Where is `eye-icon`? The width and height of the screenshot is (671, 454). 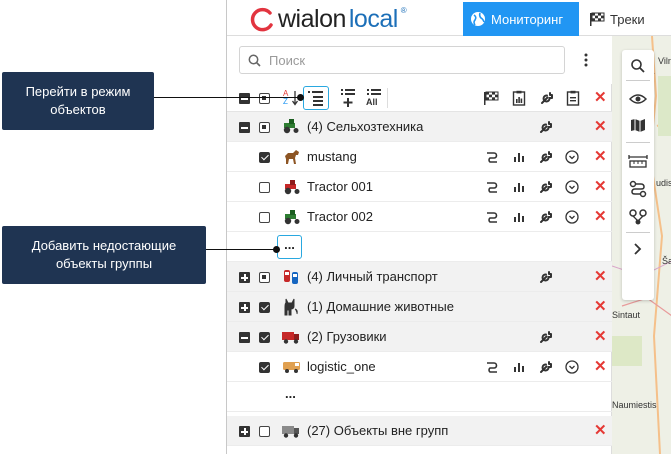 eye-icon is located at coordinates (638, 99).